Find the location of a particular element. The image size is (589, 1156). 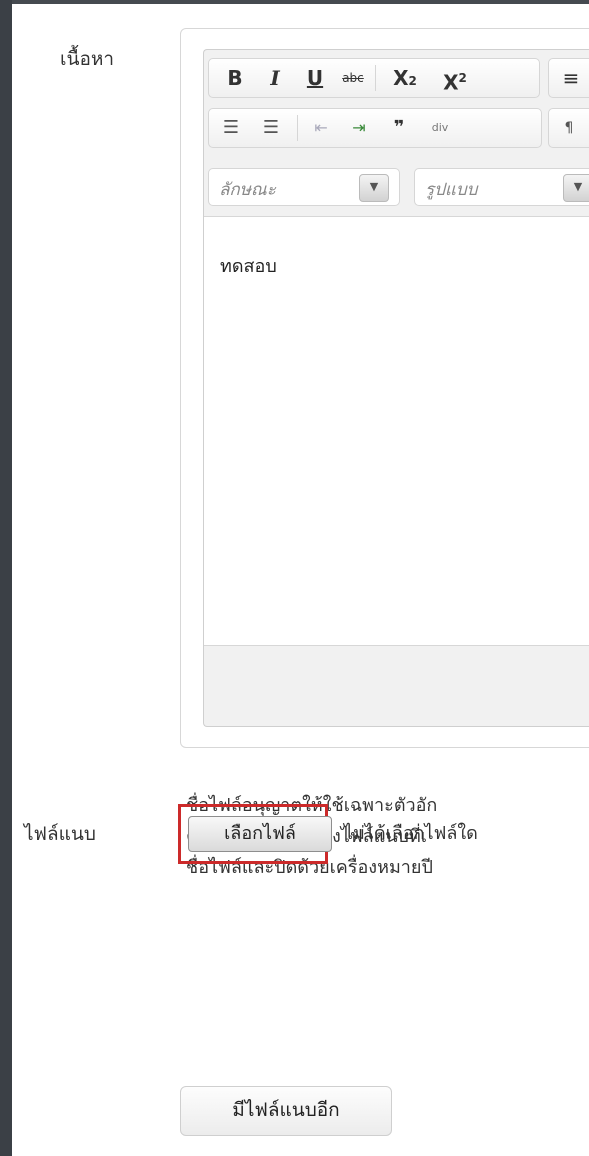

superscript-icon: X2 is located at coordinates (455, 80).